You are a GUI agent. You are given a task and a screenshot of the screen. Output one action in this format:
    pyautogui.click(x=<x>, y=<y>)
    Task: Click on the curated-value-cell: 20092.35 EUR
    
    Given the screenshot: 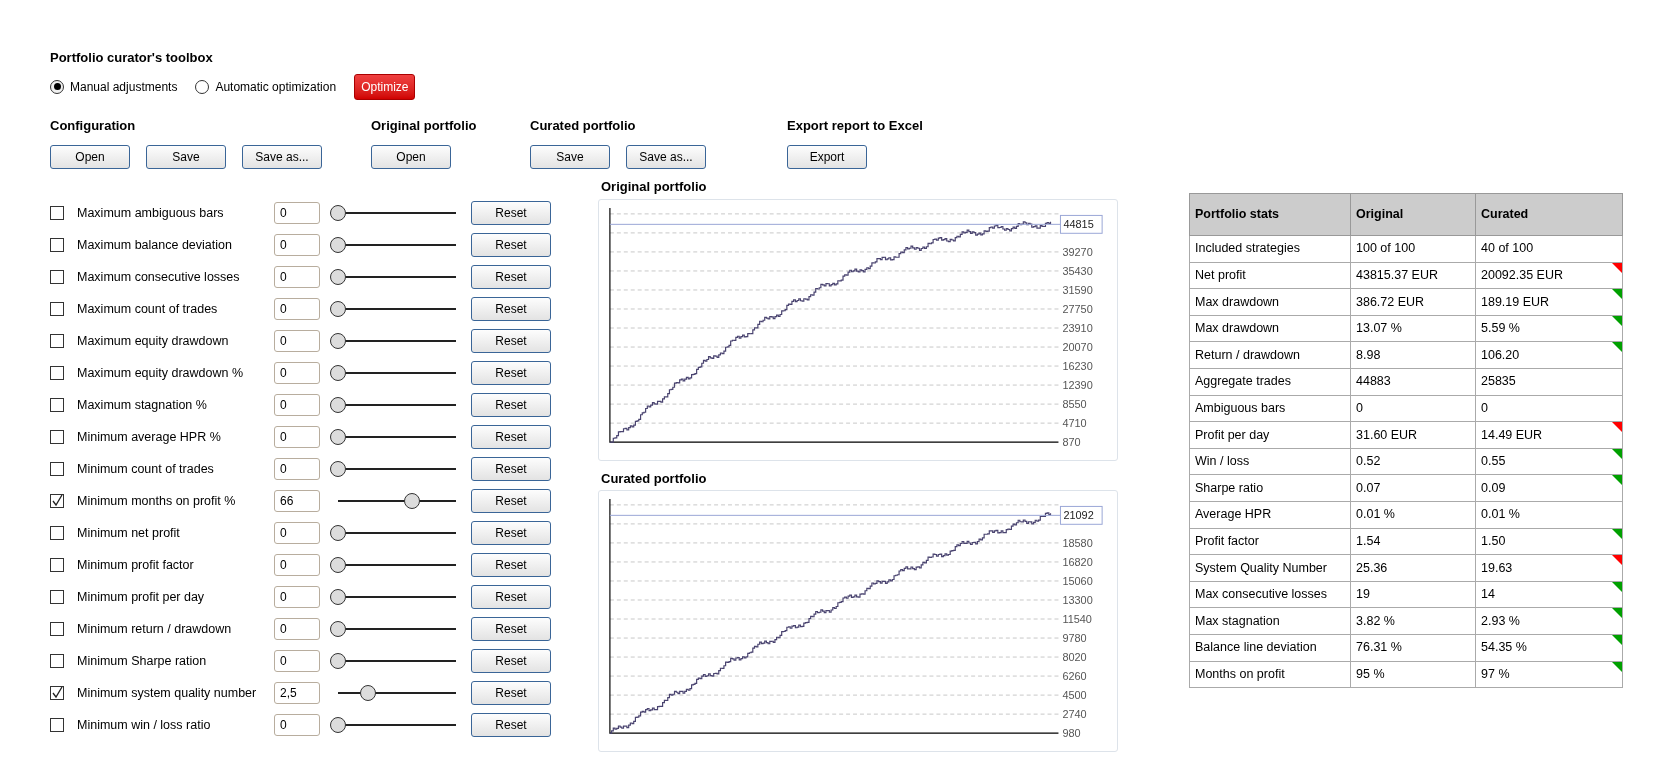 What is the action you would take?
    pyautogui.click(x=1549, y=275)
    